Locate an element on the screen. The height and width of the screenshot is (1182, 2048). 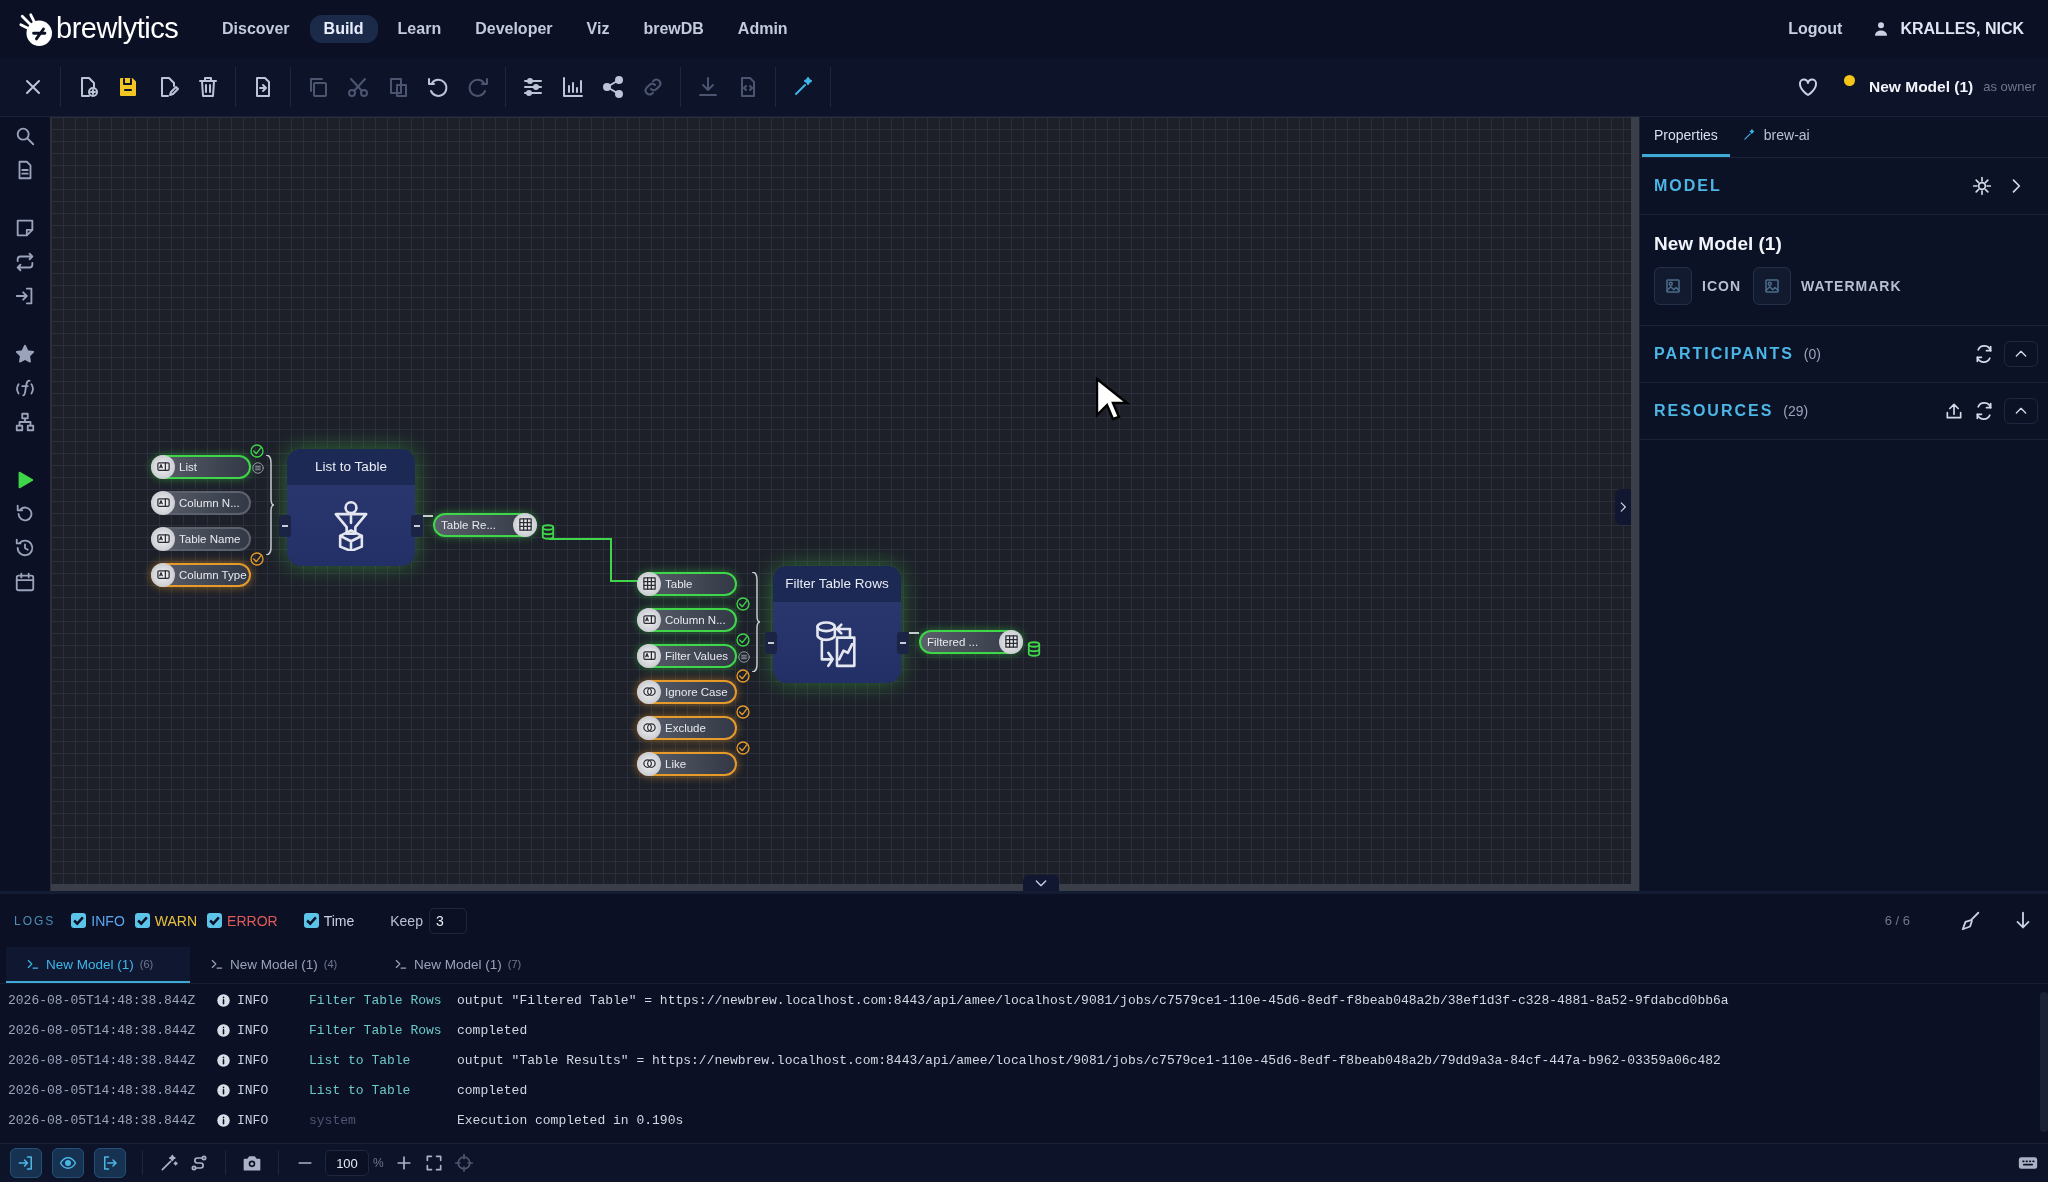
input-port: Ignore Case is located at coordinates (687, 691).